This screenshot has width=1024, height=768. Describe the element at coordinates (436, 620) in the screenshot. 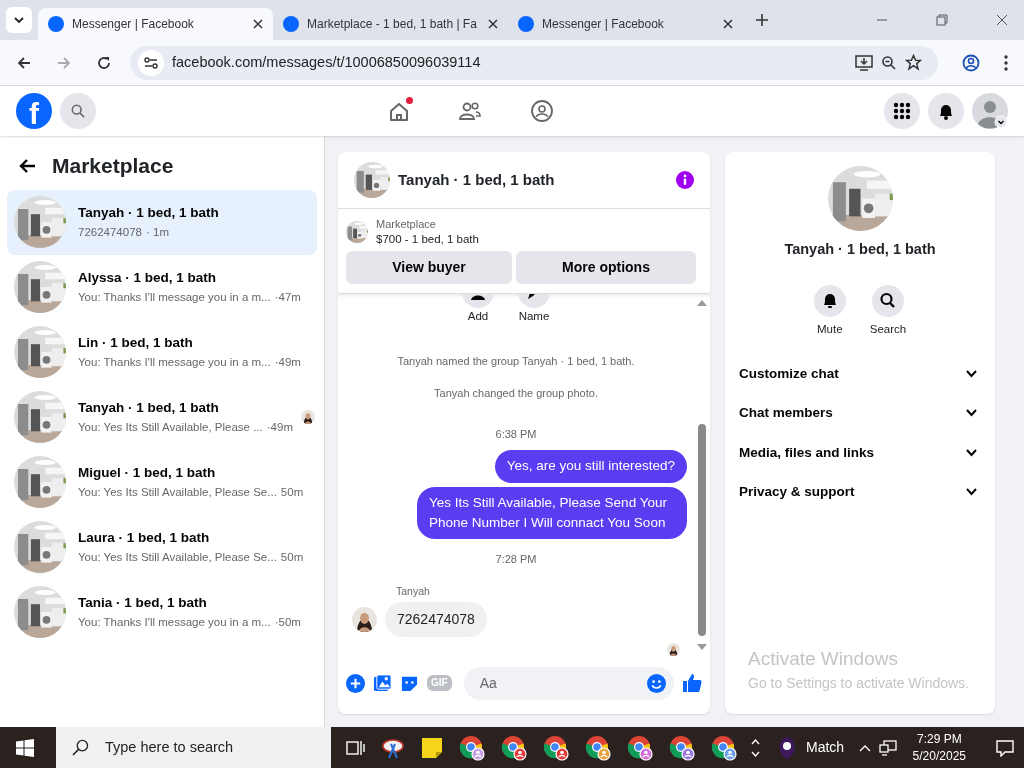

I see `incoming-message: 7262474078` at that location.